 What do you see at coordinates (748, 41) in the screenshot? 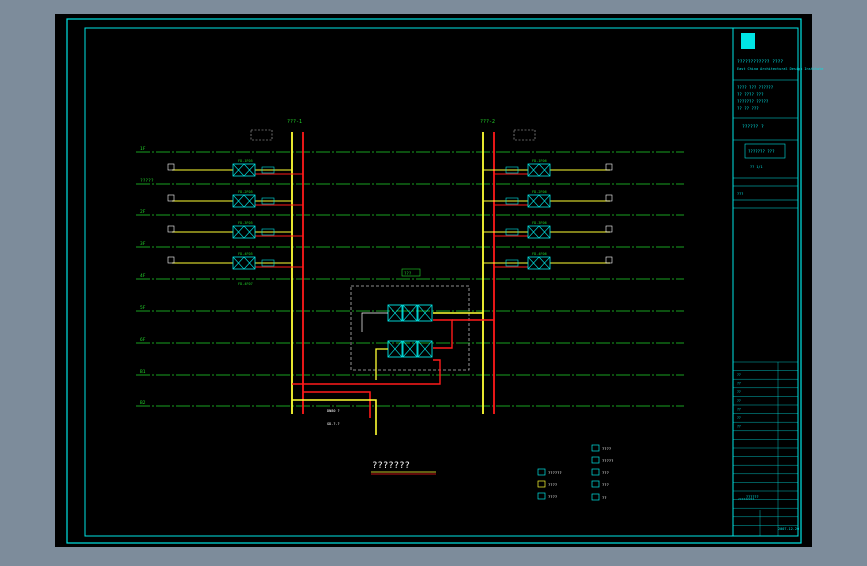
I see `company-logo` at bounding box center [748, 41].